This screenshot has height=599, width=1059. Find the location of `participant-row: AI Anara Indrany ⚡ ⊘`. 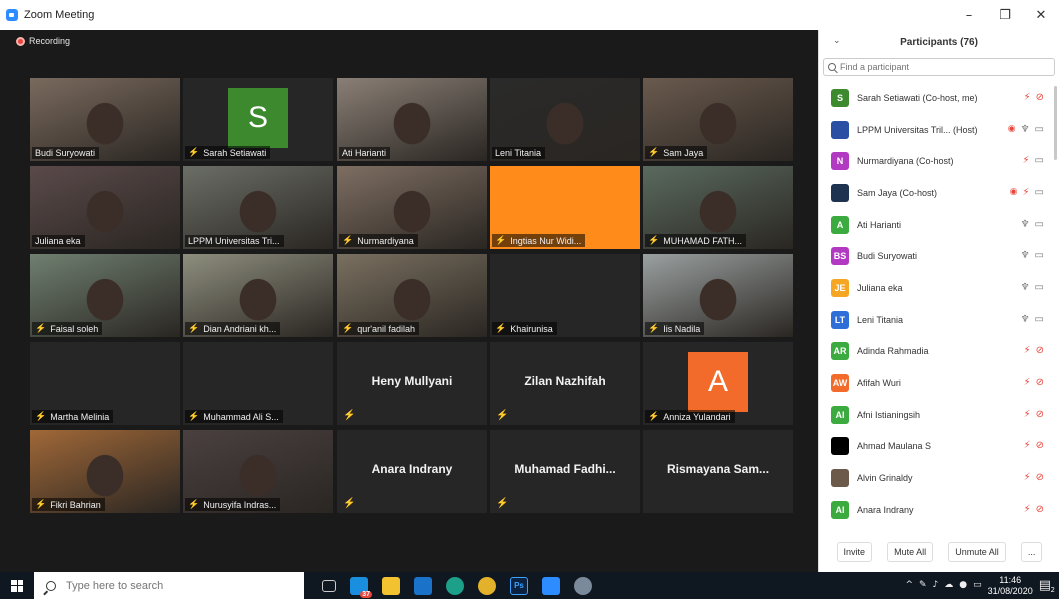

participant-row: AI Anara Indrany ⚡ ⊘ is located at coordinates (939, 510).